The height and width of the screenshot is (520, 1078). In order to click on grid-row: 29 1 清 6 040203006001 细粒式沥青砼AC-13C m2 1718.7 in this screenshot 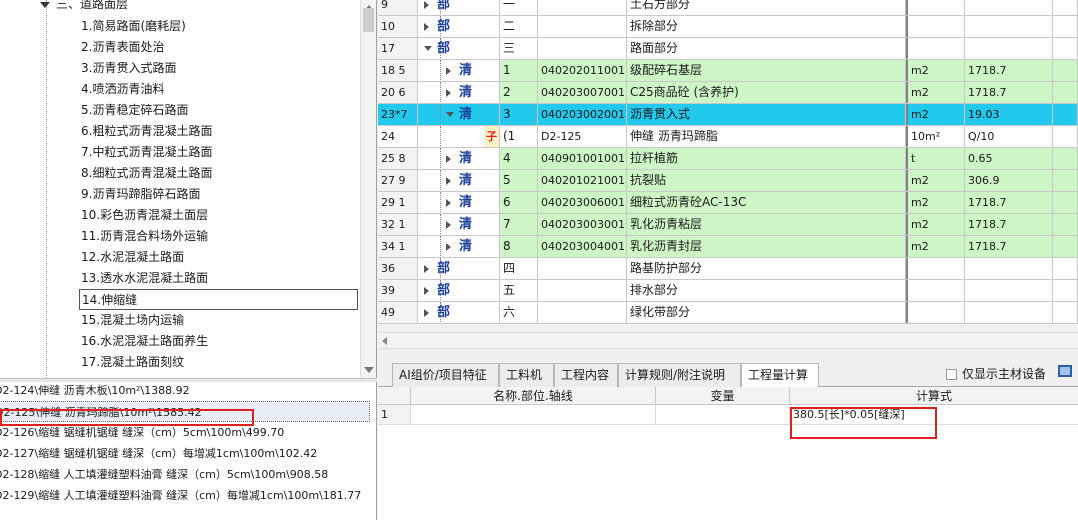, I will do `click(728, 203)`.